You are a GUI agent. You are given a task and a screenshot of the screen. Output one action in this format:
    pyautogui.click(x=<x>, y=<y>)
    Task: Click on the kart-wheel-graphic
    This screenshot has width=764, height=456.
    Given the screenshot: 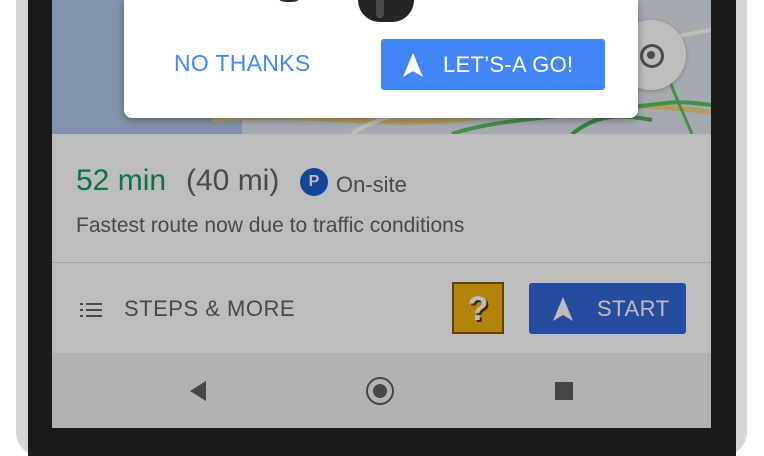 What is the action you would take?
    pyautogui.click(x=386, y=11)
    